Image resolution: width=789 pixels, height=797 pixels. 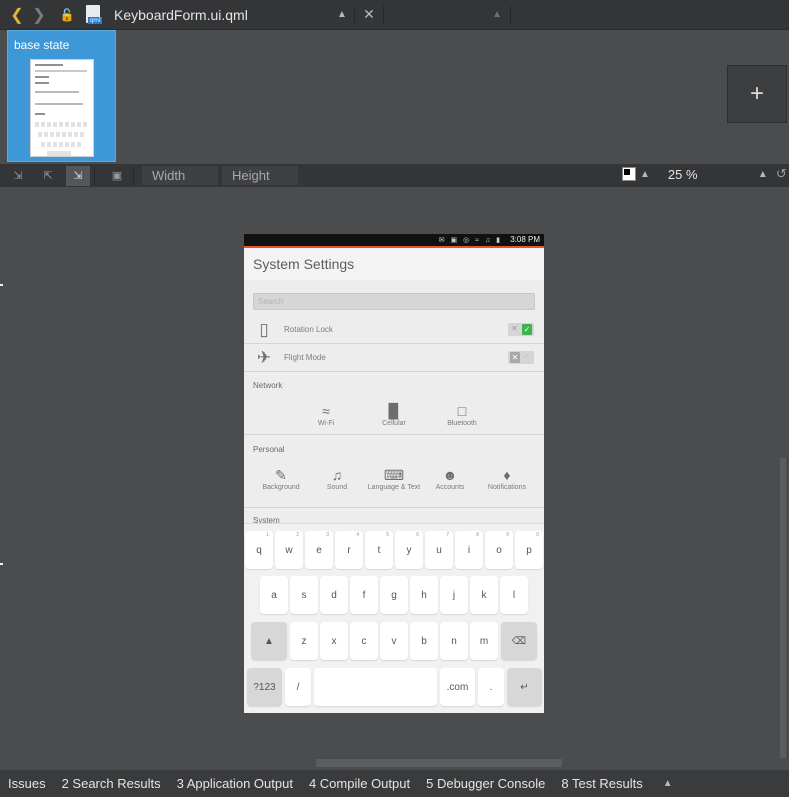 I want to click on search-input: Search, so click(x=394, y=301).